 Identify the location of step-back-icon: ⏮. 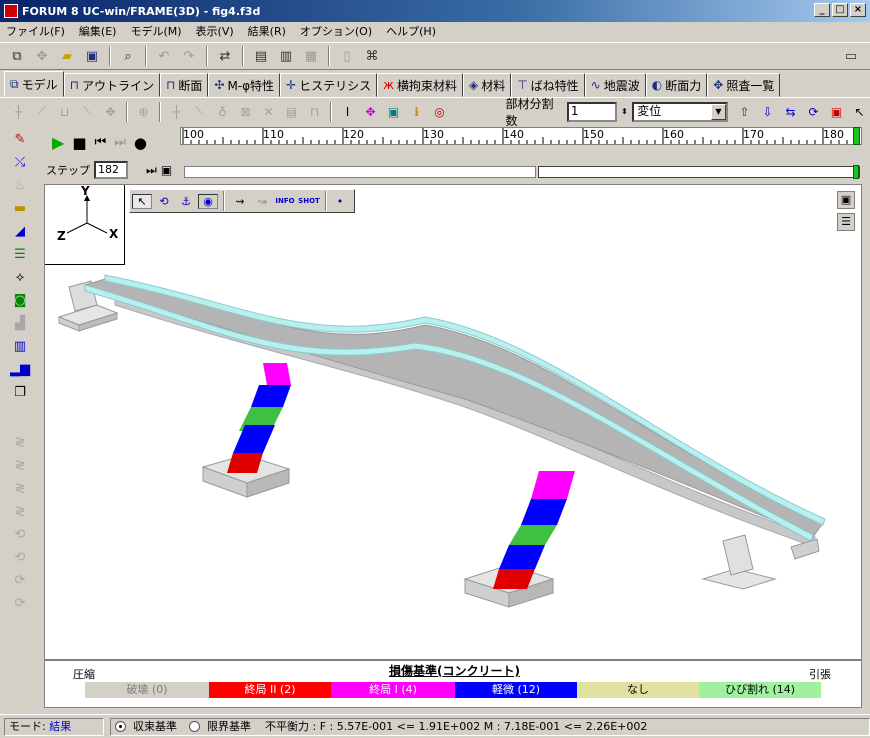
(101, 142).